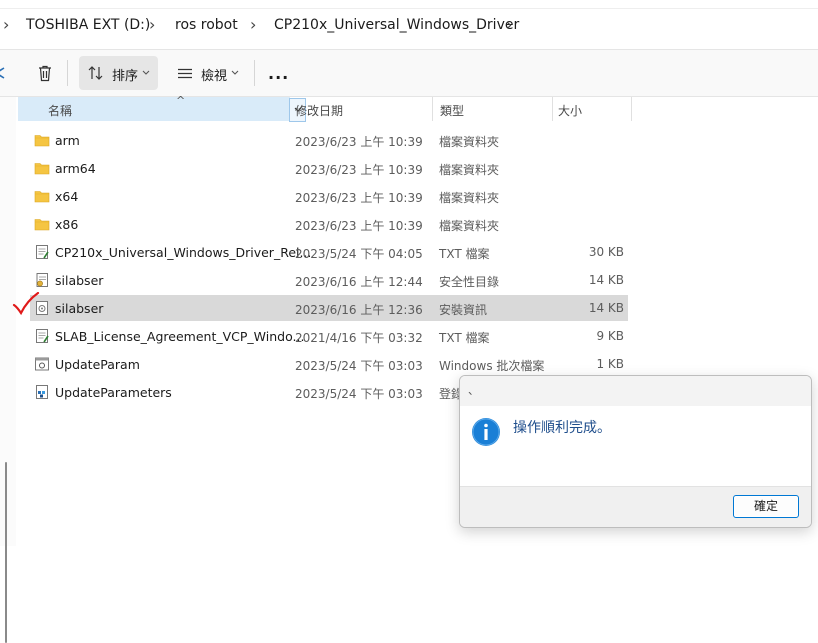 This screenshot has height=643, width=818. I want to click on column-type: 類型, so click(452, 110).